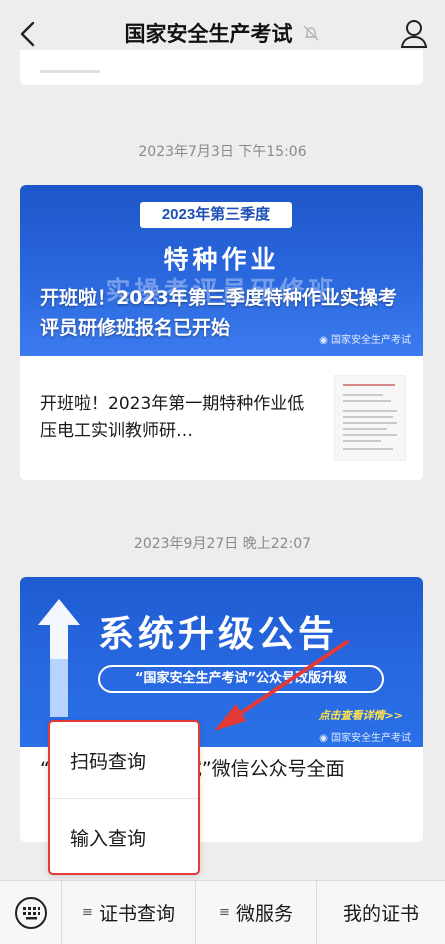 This screenshot has width=445, height=944. I want to click on person-icon, so click(414, 34).